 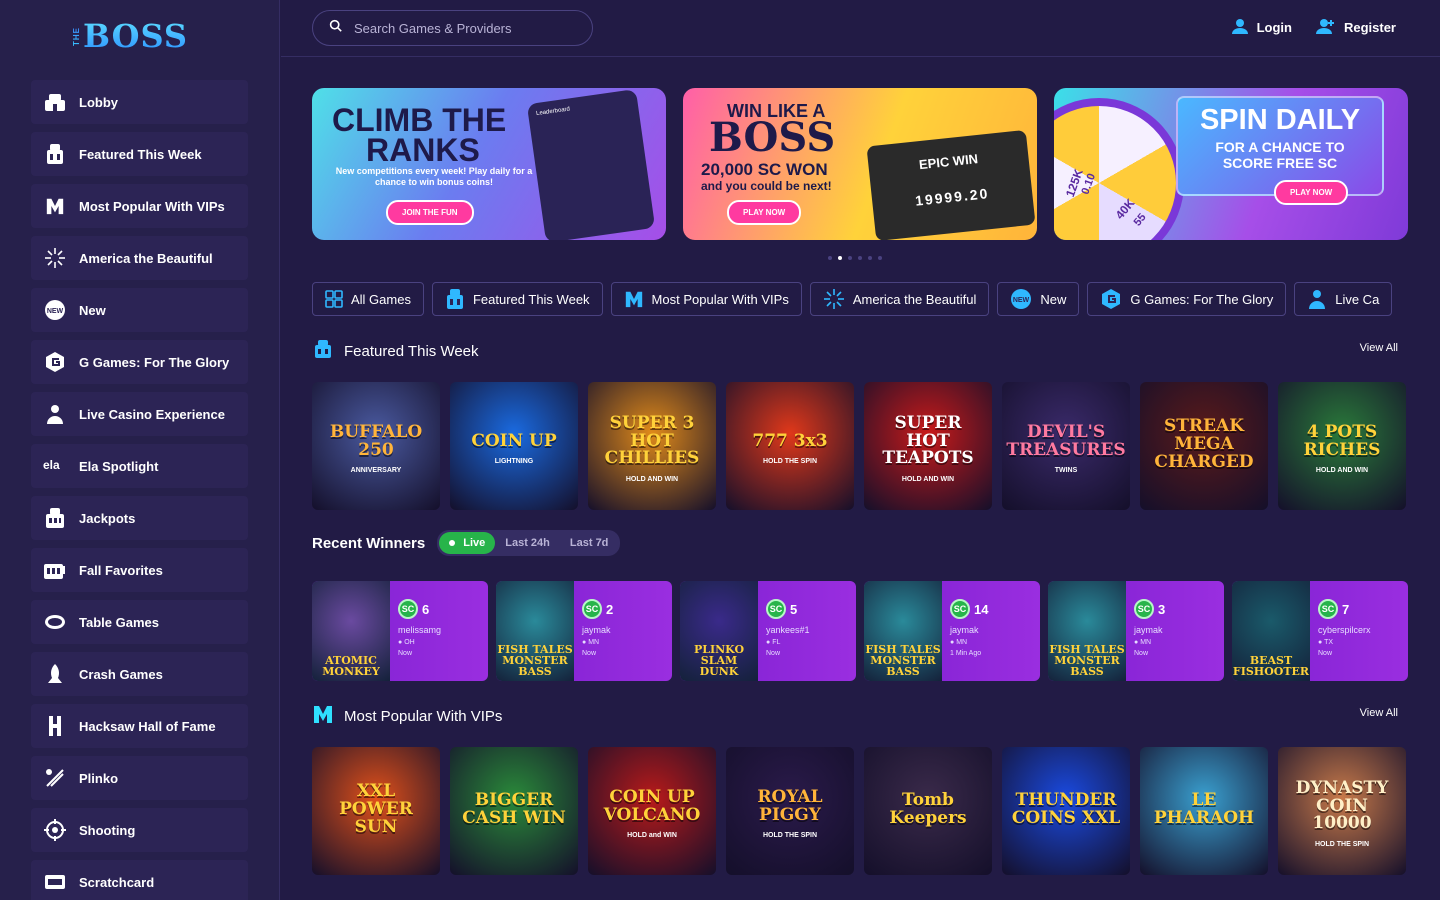 I want to click on winner-state: TX, so click(x=1329, y=642).